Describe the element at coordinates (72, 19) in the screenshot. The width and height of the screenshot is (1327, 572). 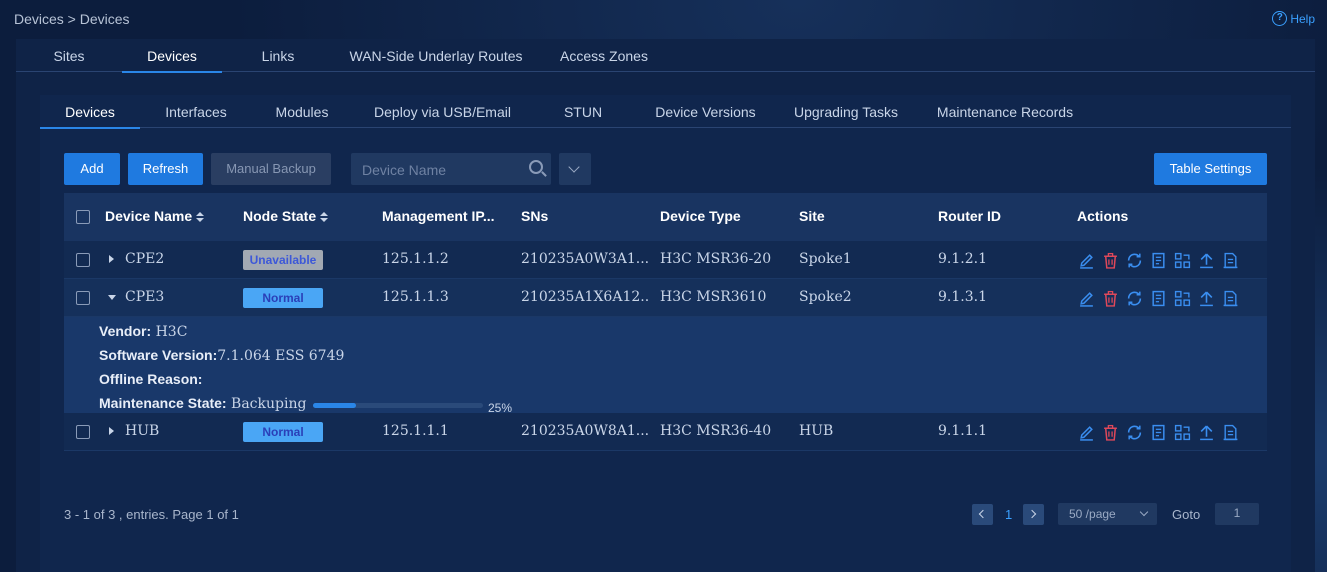
I see `breadcrumb: Devices > Devices` at that location.